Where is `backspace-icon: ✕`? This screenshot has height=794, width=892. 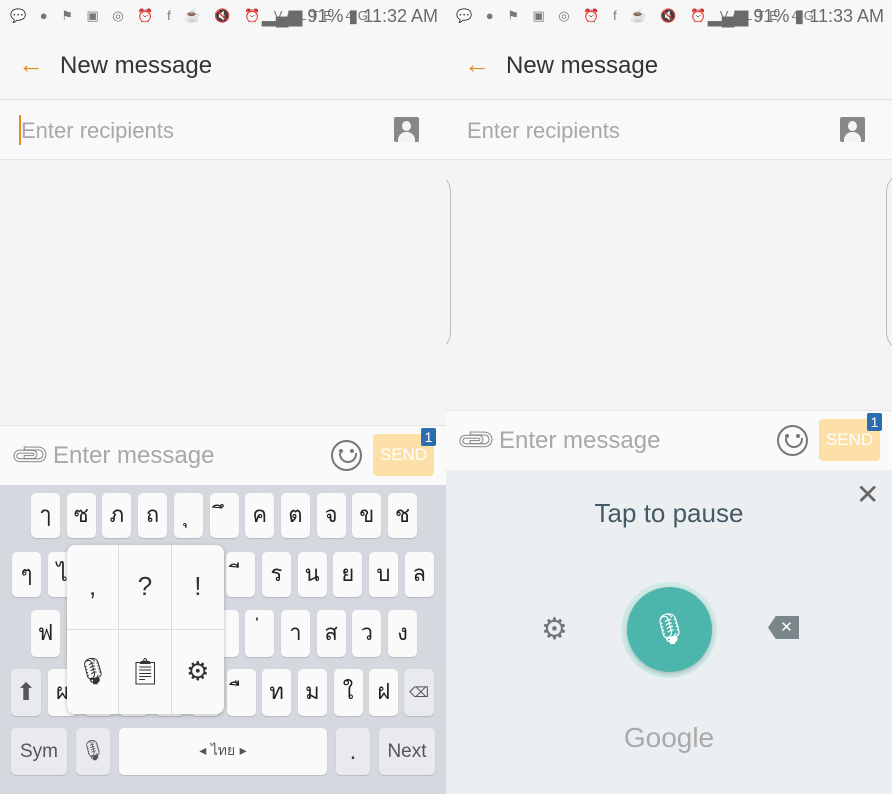
backspace-icon: ✕ is located at coordinates (783, 627).